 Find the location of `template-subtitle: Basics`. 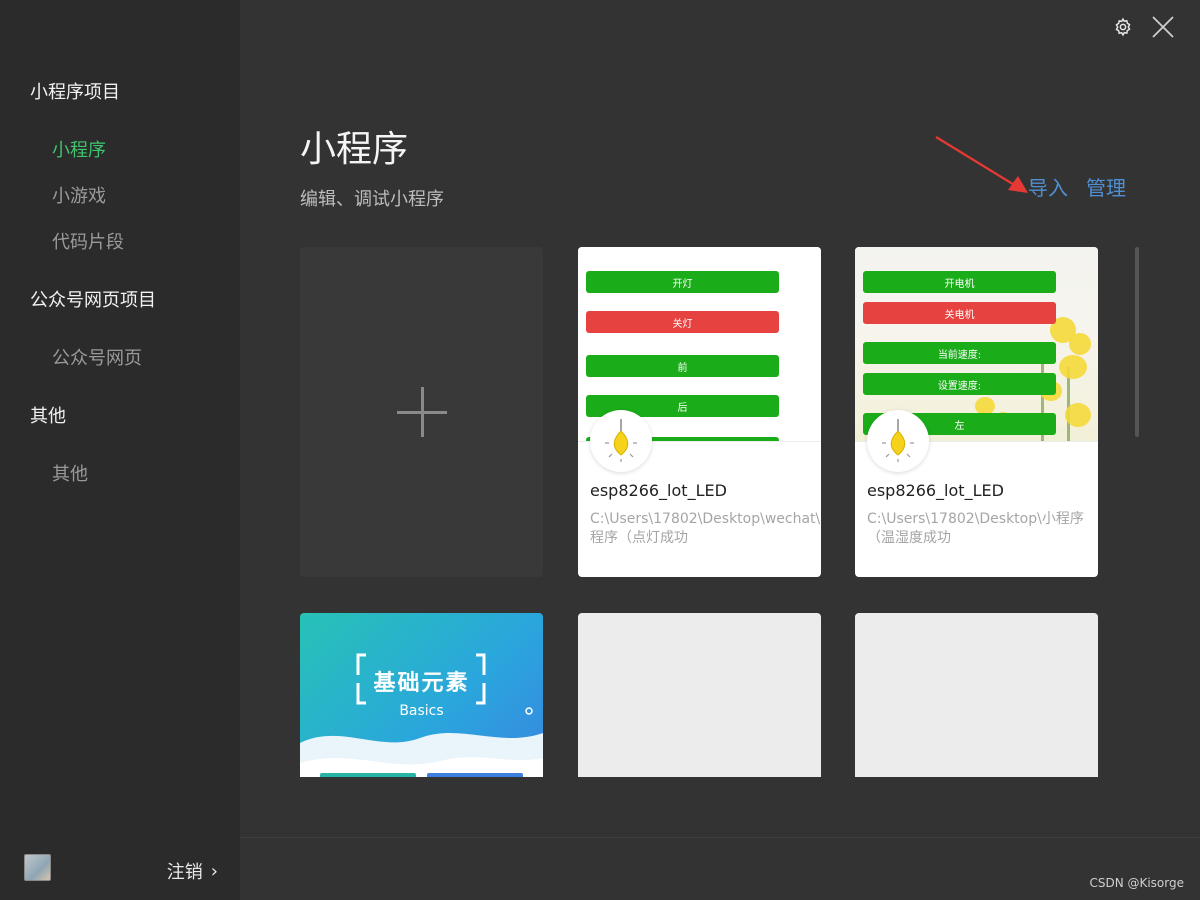

template-subtitle: Basics is located at coordinates (421, 711).